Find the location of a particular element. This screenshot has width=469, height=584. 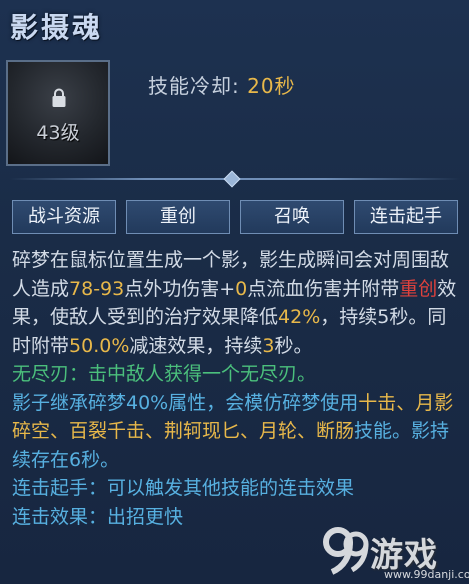

description-segment: 重创 is located at coordinates (418, 288).